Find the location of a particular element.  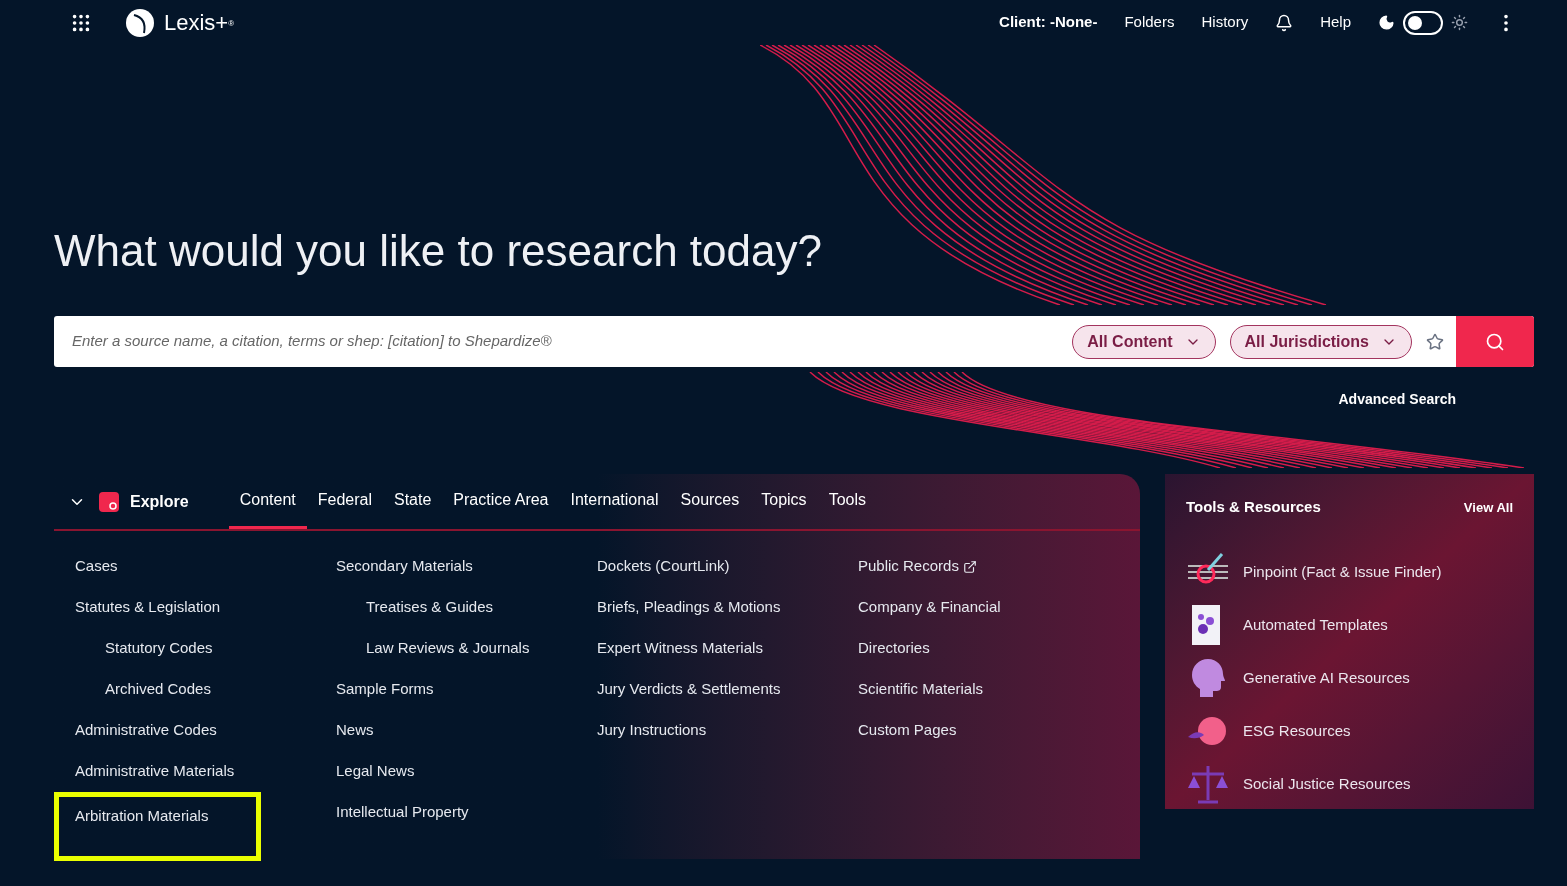

category-tab: Practice Area is located at coordinates (501, 501).